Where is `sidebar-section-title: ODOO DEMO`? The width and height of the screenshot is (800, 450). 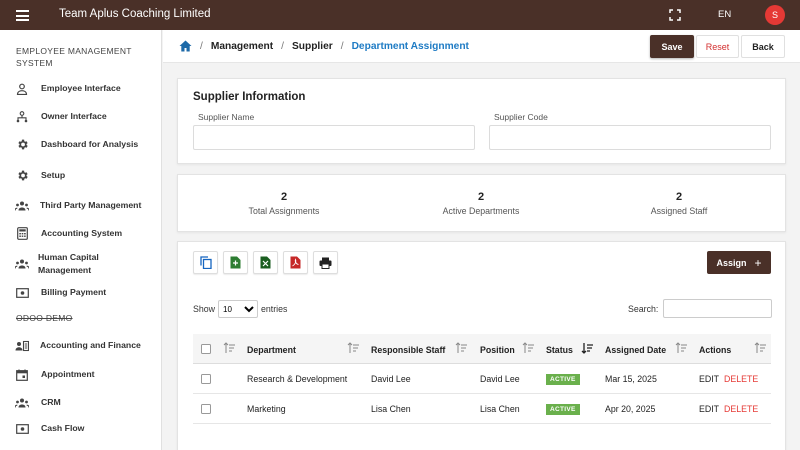
sidebar-section-title: ODOO DEMO is located at coordinates (44, 318).